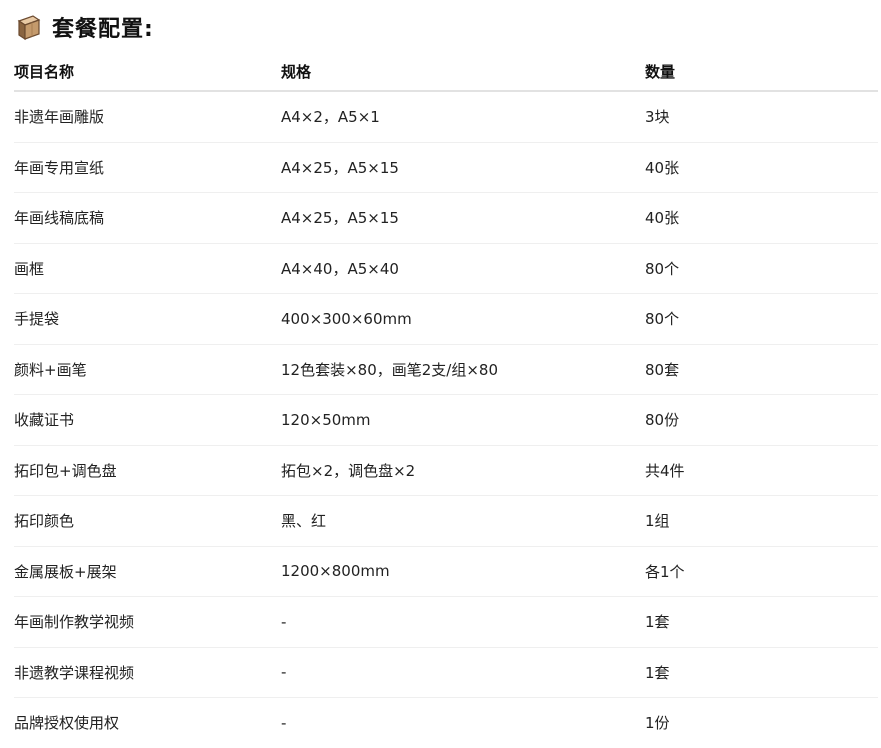 This screenshot has height=748, width=881. Describe the element at coordinates (761, 72) in the screenshot. I see `column-header-quantity: 数量` at that location.